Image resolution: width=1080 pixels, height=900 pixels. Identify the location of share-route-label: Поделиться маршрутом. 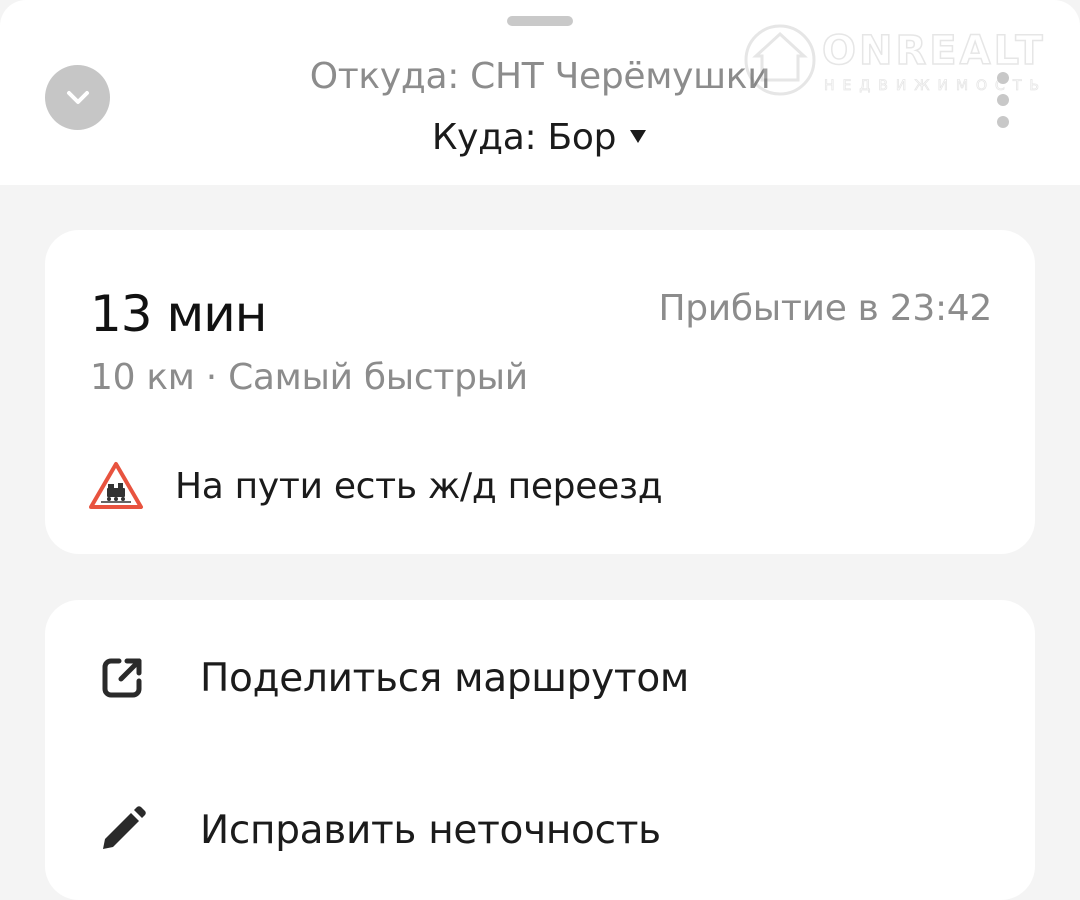
(445, 678).